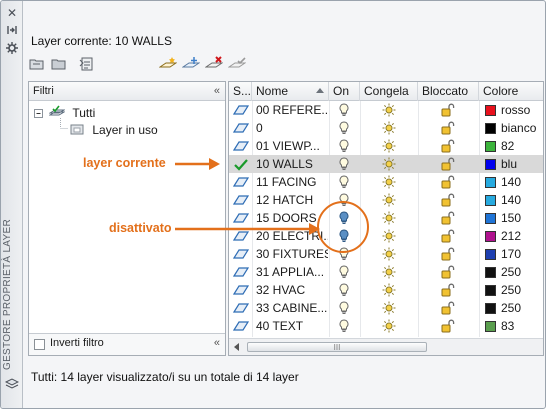 This screenshot has height=409, width=546. I want to click on unlocked-padlock-icon, so click(448, 328).